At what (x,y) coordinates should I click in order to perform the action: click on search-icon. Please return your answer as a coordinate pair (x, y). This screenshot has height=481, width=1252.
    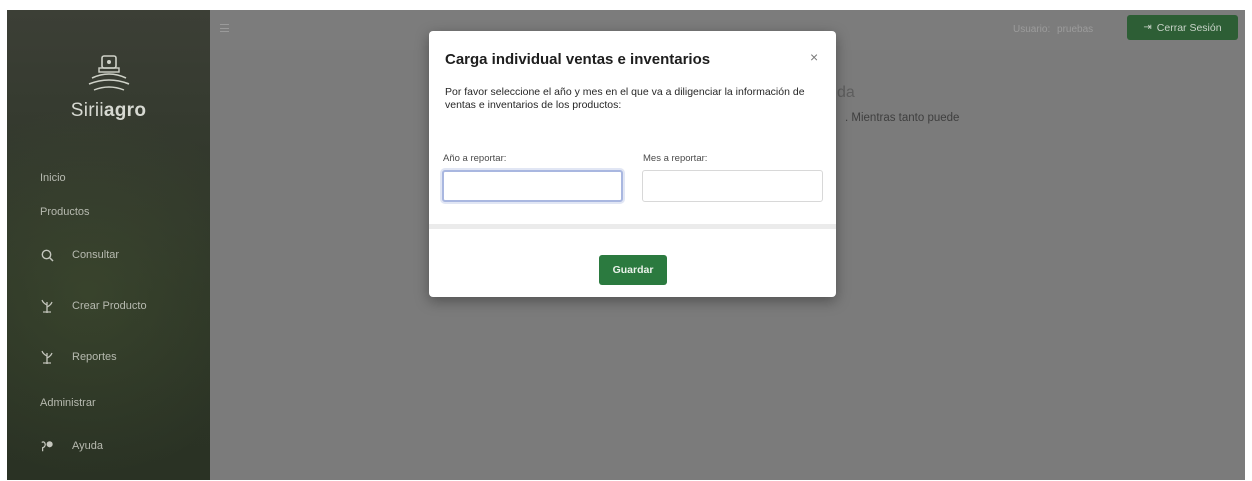
    Looking at the image, I should click on (47, 255).